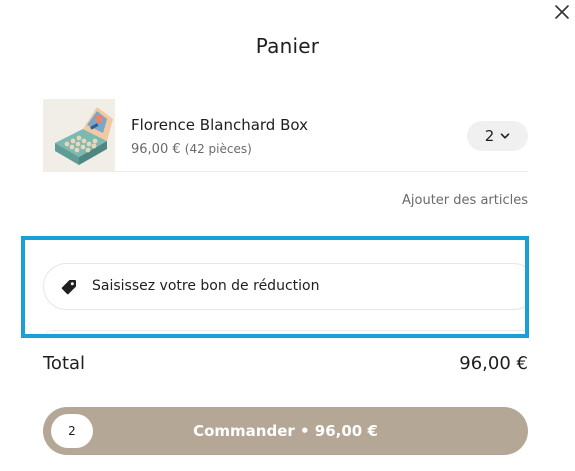 Image resolution: width=575 pixels, height=471 pixels. What do you see at coordinates (72, 431) in the screenshot?
I see `checkout-item-count: 2` at bounding box center [72, 431].